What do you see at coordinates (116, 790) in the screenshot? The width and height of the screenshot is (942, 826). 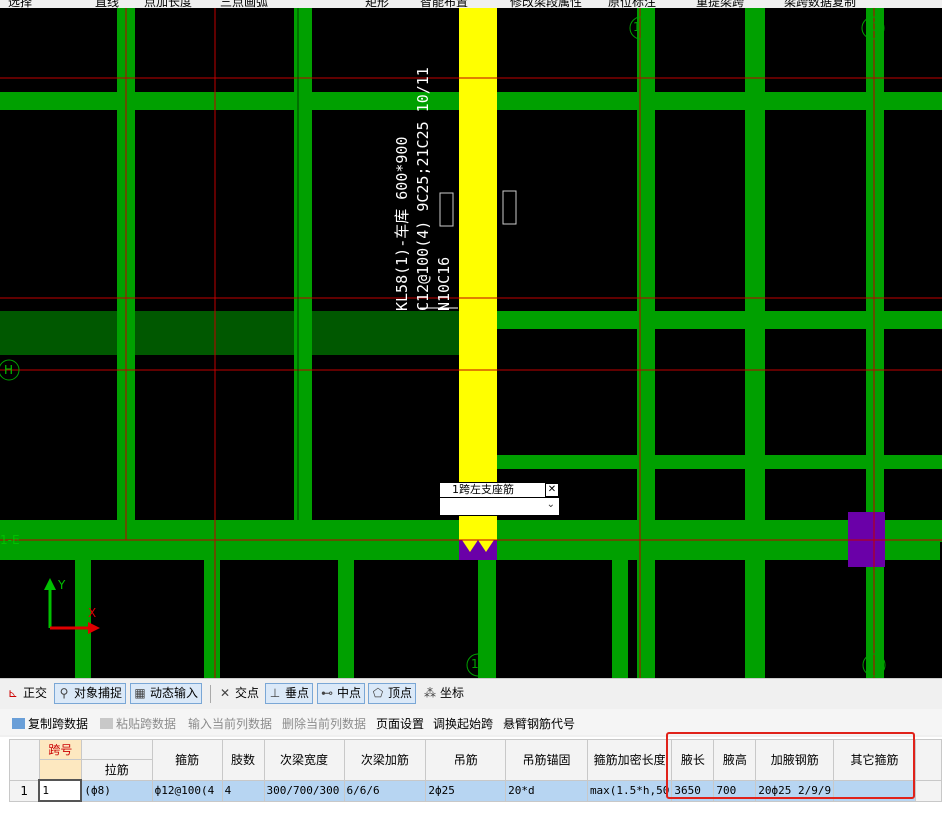 I see `cell-tie: (ф8)` at bounding box center [116, 790].